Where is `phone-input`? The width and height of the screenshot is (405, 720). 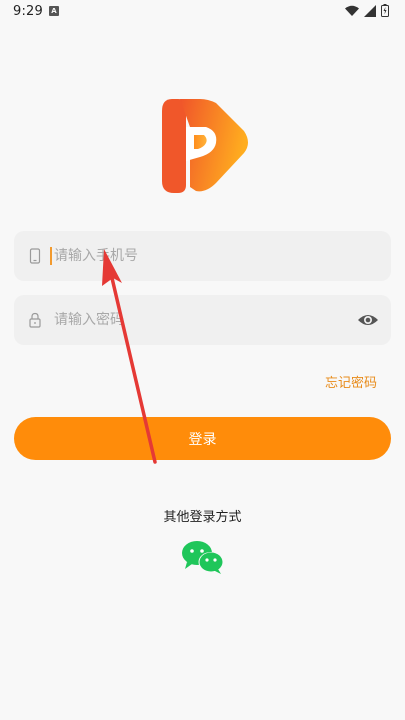
phone-input is located at coordinates (202, 256).